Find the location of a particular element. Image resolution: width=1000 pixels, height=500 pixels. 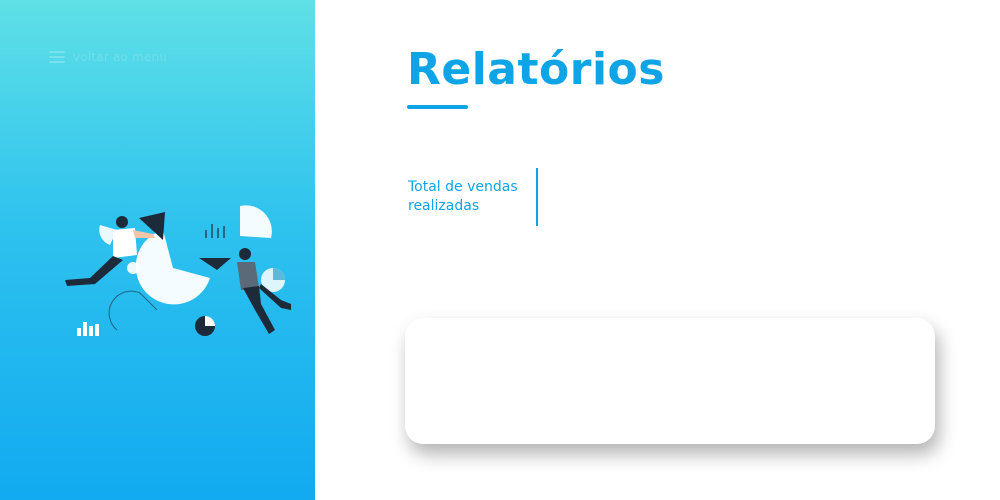

stat-divider is located at coordinates (537, 197).